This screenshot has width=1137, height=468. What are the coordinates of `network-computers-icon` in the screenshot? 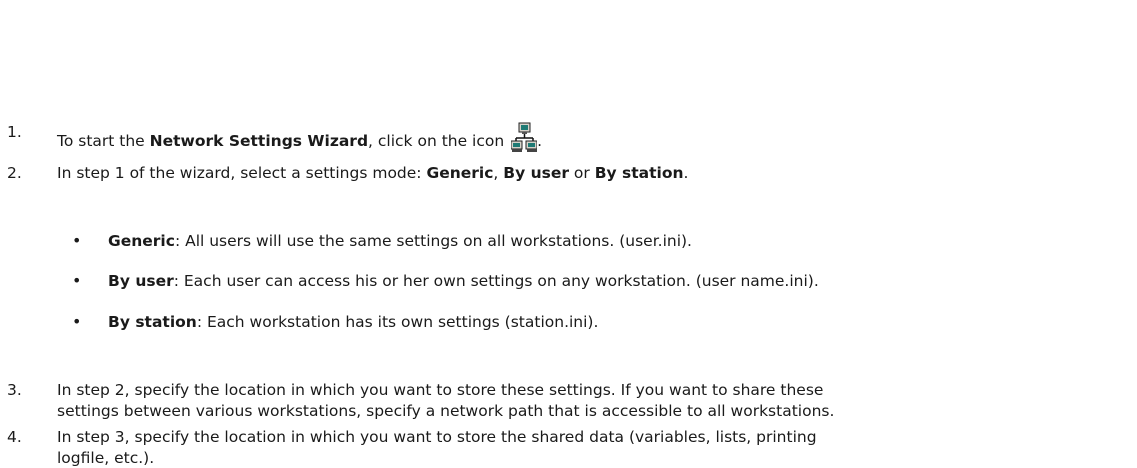 It's located at (524, 138).